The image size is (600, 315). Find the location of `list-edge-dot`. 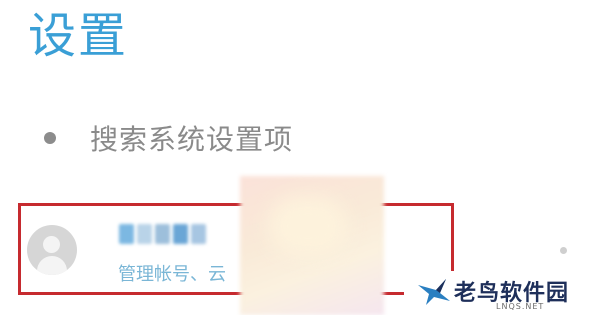

list-edge-dot is located at coordinates (563, 250).